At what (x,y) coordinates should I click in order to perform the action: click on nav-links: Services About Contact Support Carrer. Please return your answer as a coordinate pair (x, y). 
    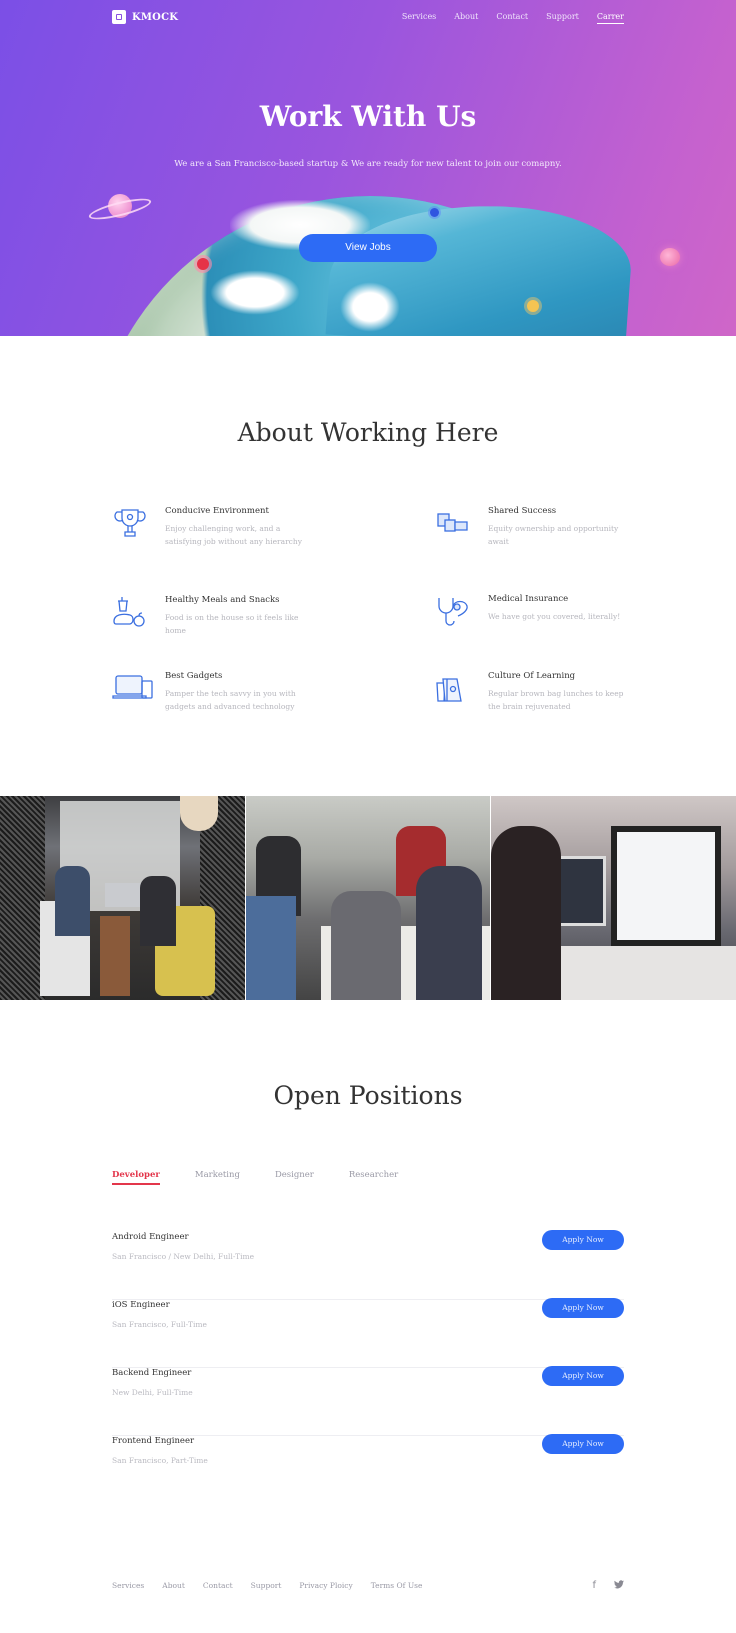
    Looking at the image, I should click on (513, 18).